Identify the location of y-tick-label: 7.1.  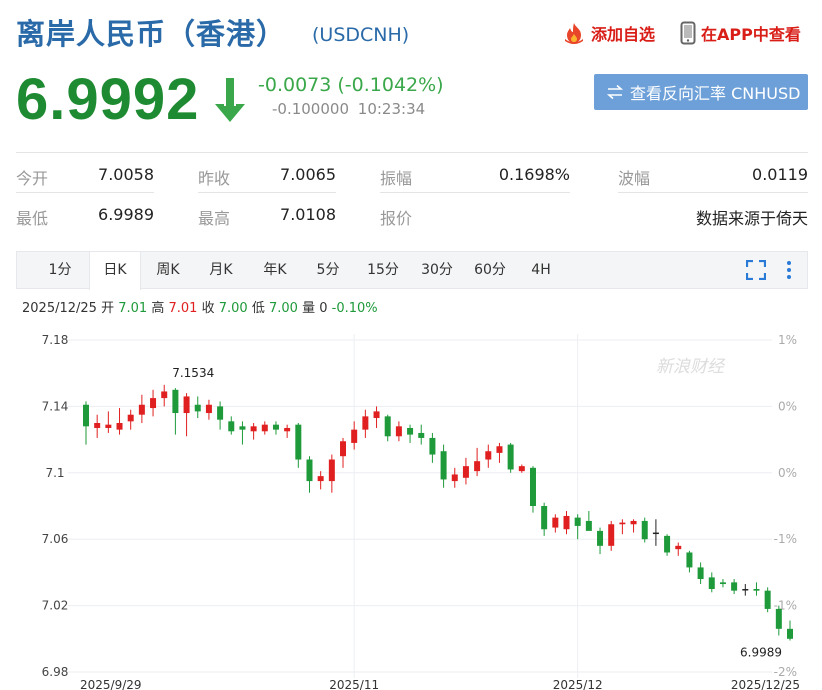
(54, 473).